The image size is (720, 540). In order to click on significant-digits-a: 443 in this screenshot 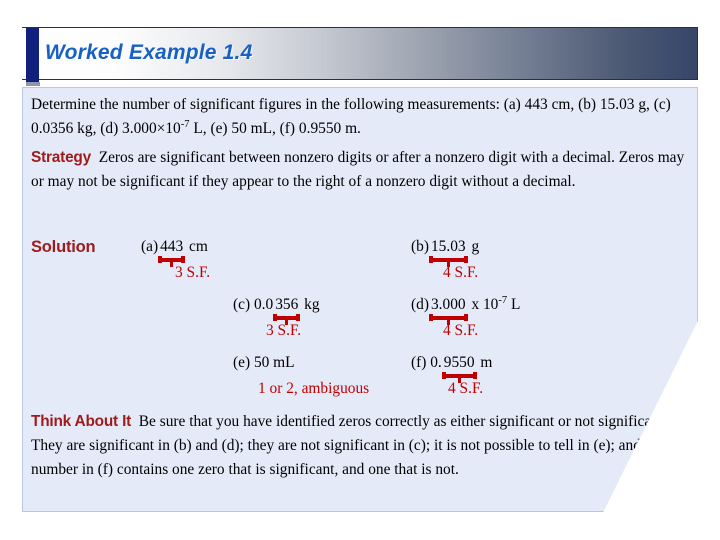, I will do `click(172, 252)`.